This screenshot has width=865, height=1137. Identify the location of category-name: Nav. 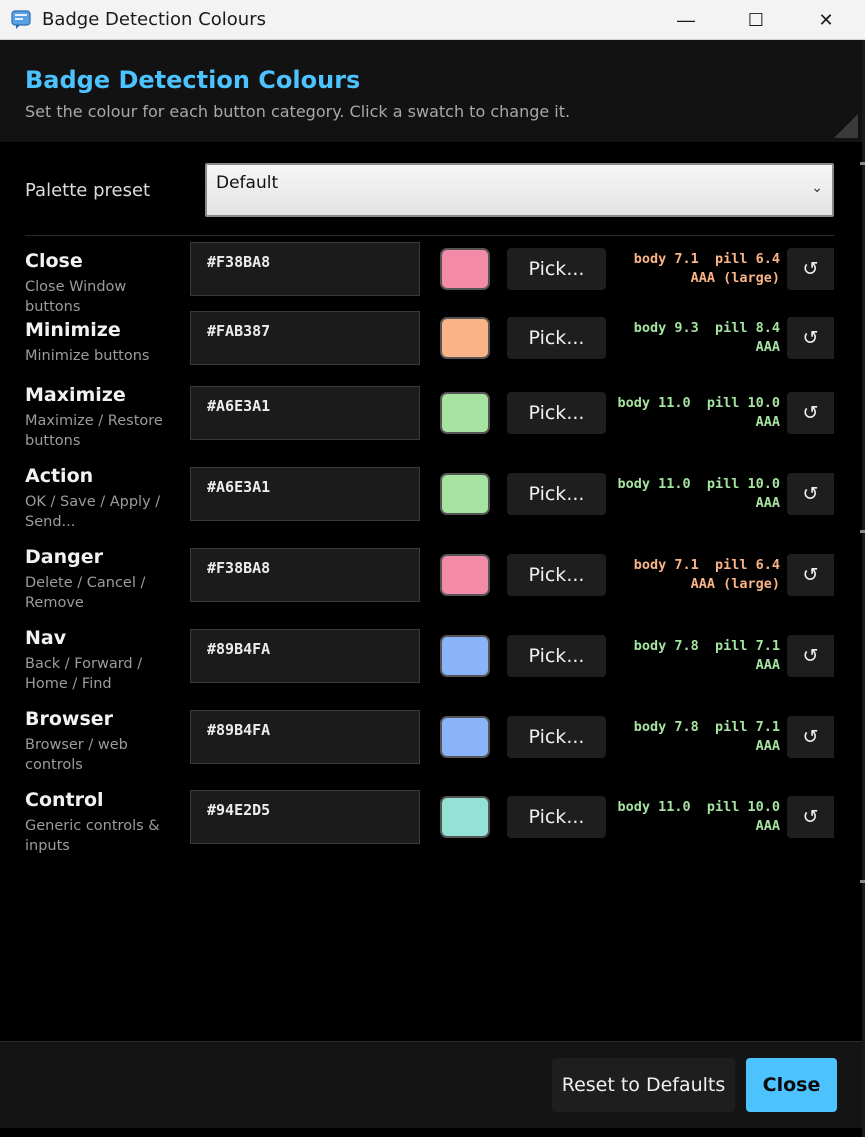
(46, 638).